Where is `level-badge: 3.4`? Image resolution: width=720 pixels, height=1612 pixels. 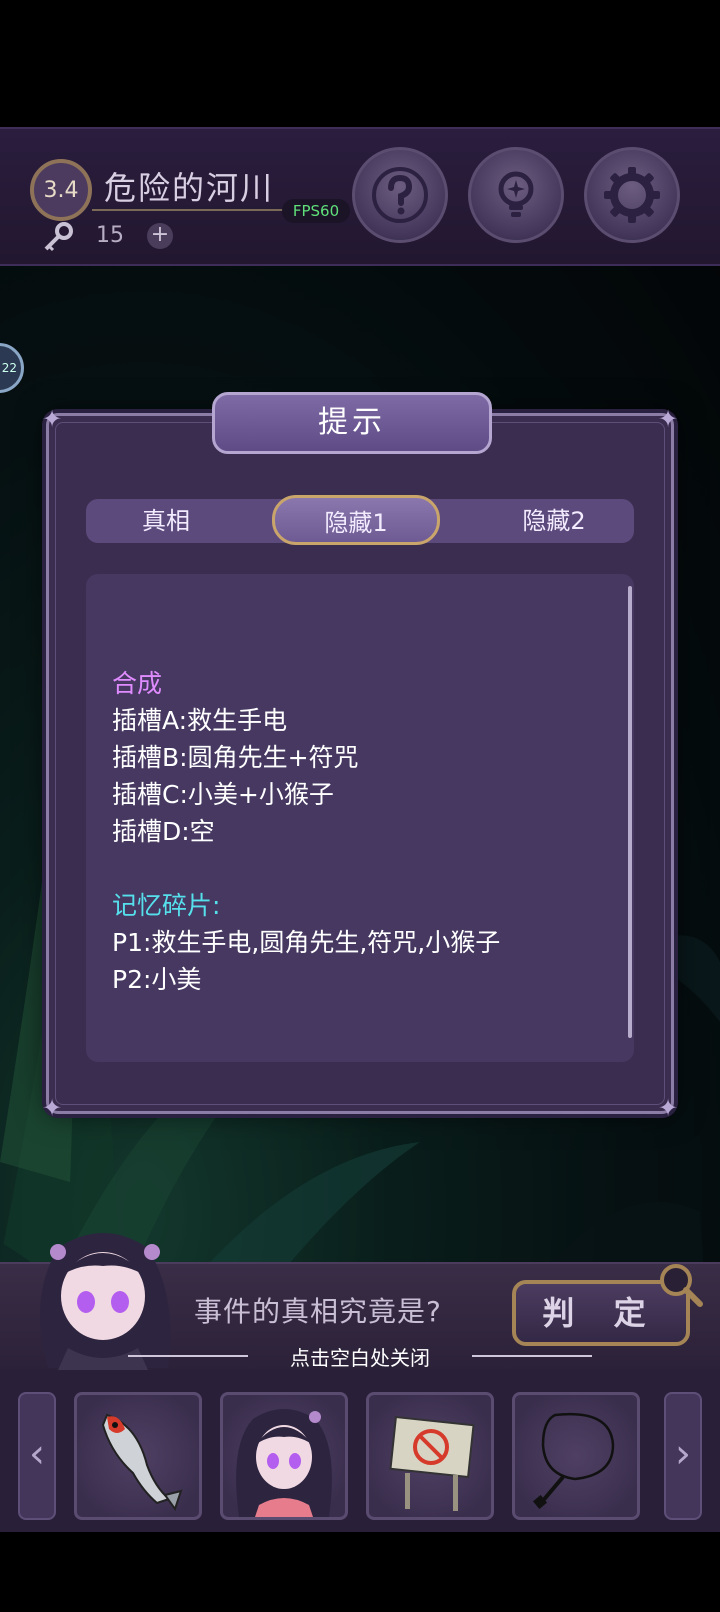
level-badge: 3.4 is located at coordinates (61, 190).